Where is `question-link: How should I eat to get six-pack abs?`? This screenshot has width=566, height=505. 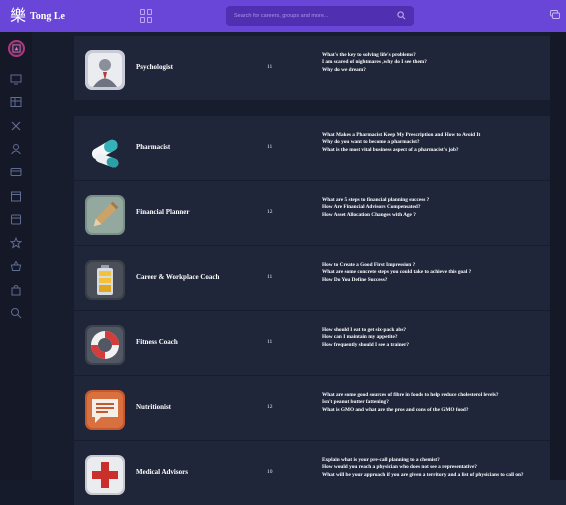
question-link: How should I eat to get six-pack abs? is located at coordinates (364, 330).